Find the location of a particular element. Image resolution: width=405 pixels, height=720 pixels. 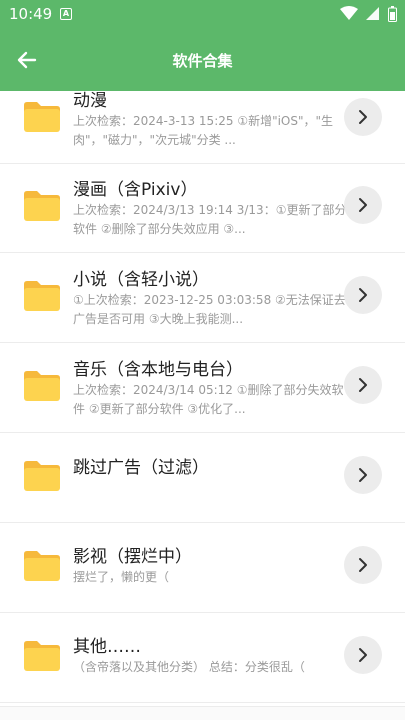

list-item-other: 其他…… （含帝落以及其他分类） 总结：分类很乱（ is located at coordinates (202, 658).